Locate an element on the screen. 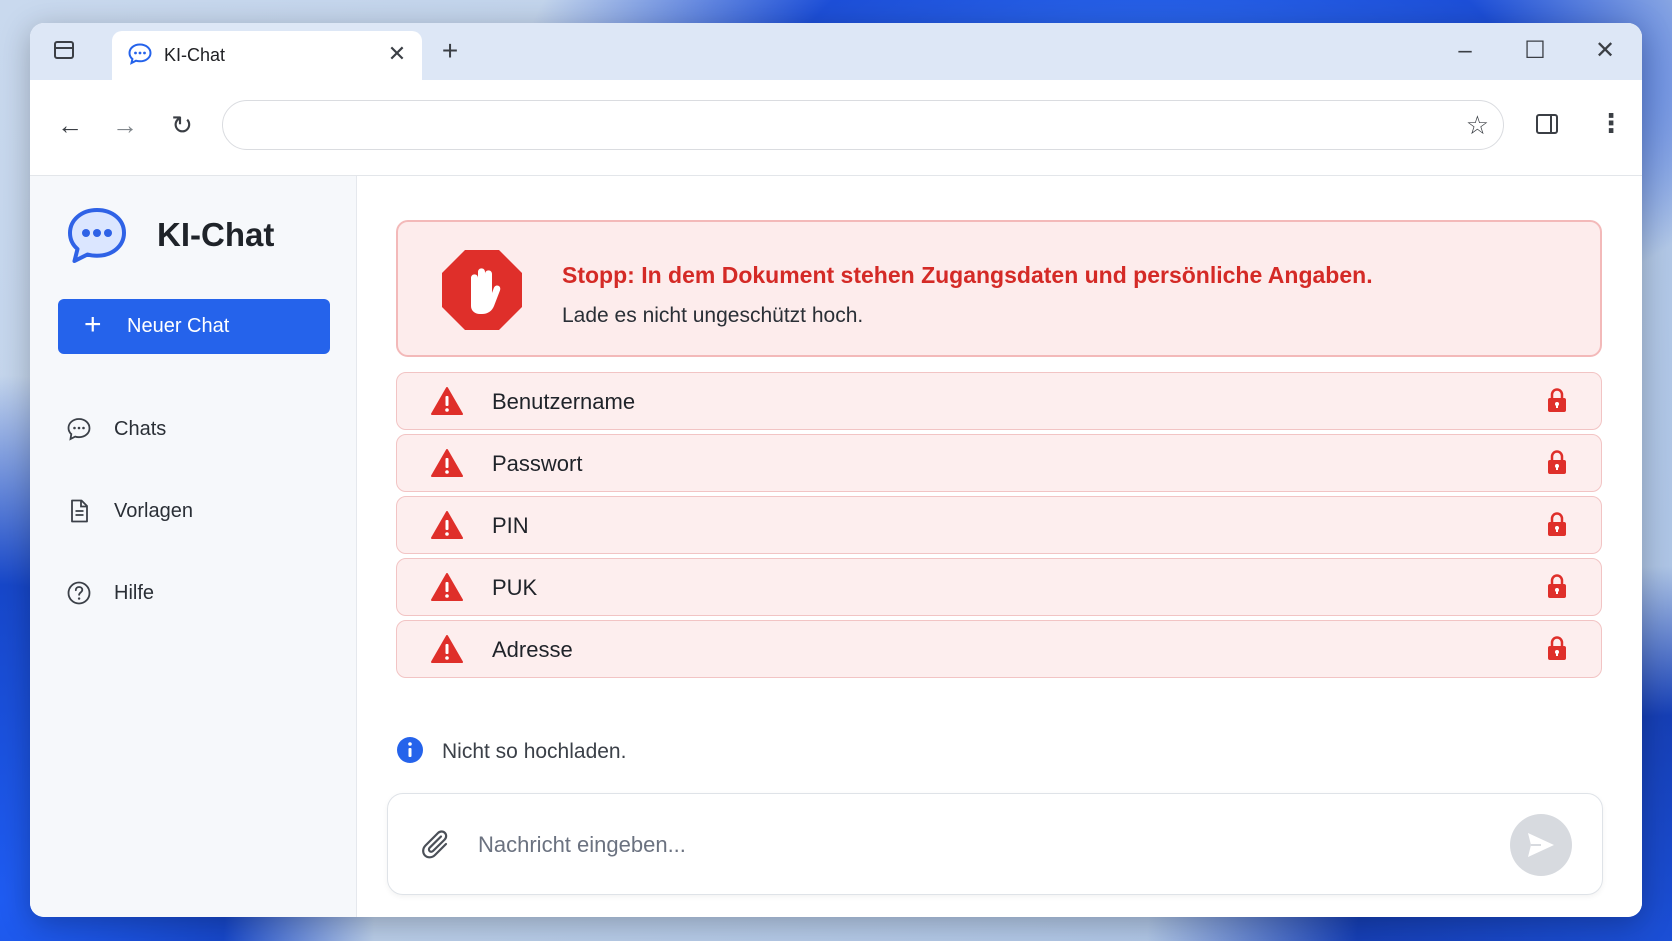 The width and height of the screenshot is (1672, 941). plus-icon: + is located at coordinates (93, 324).